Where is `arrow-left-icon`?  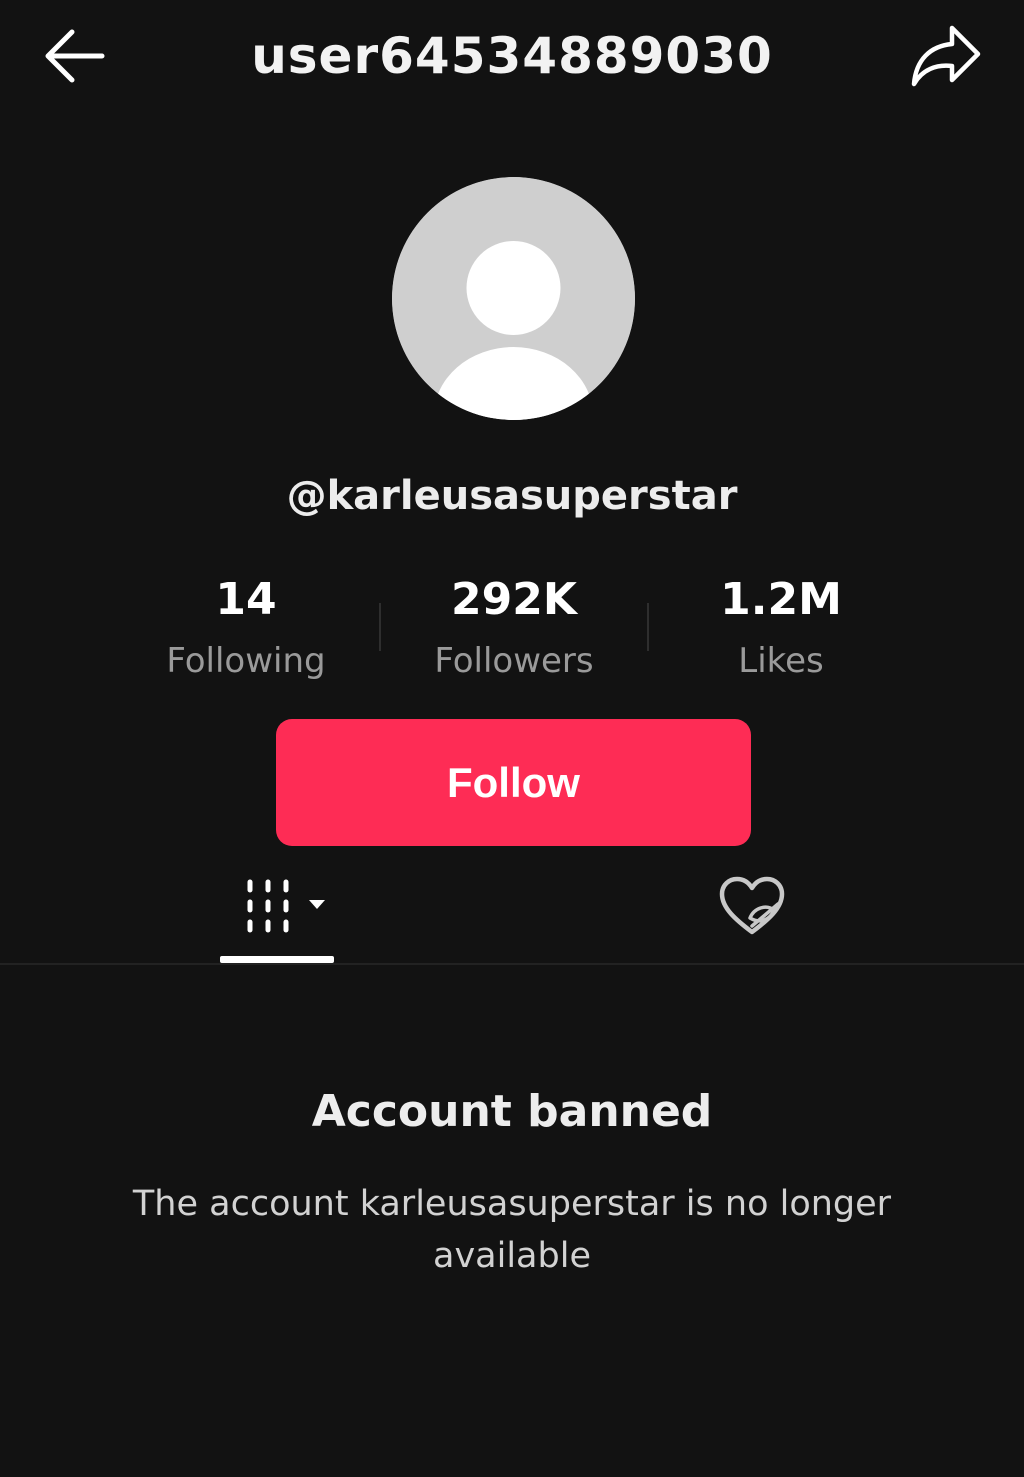 arrow-left-icon is located at coordinates (75, 56).